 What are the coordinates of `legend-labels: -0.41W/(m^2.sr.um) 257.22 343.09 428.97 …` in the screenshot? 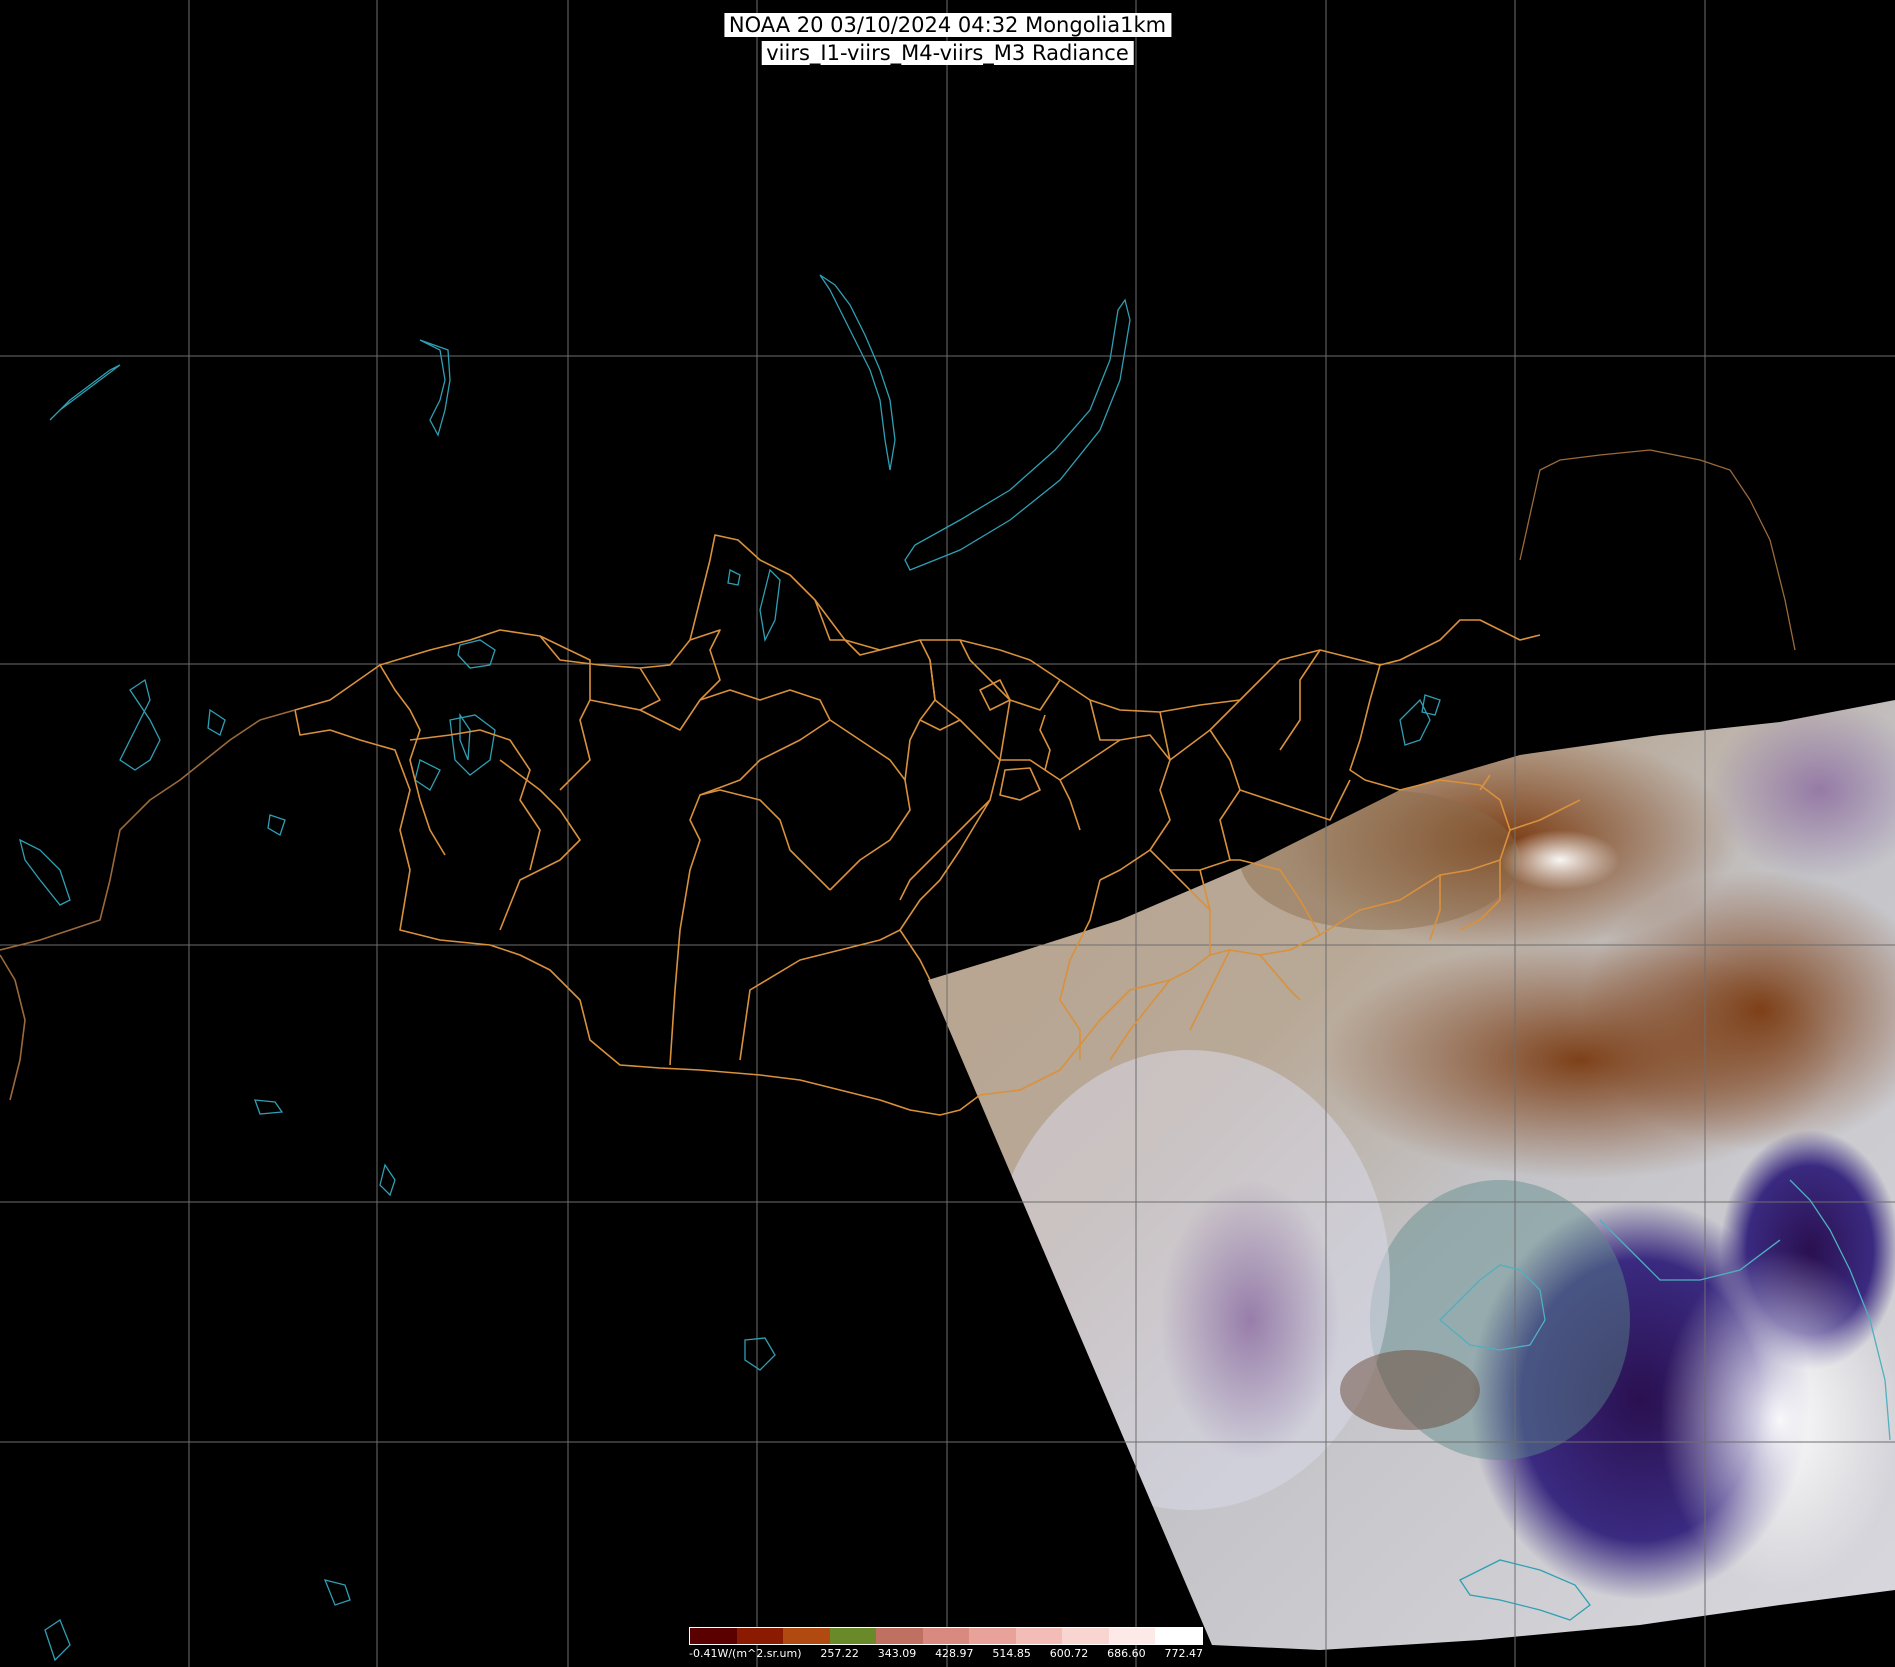 It's located at (946, 1654).